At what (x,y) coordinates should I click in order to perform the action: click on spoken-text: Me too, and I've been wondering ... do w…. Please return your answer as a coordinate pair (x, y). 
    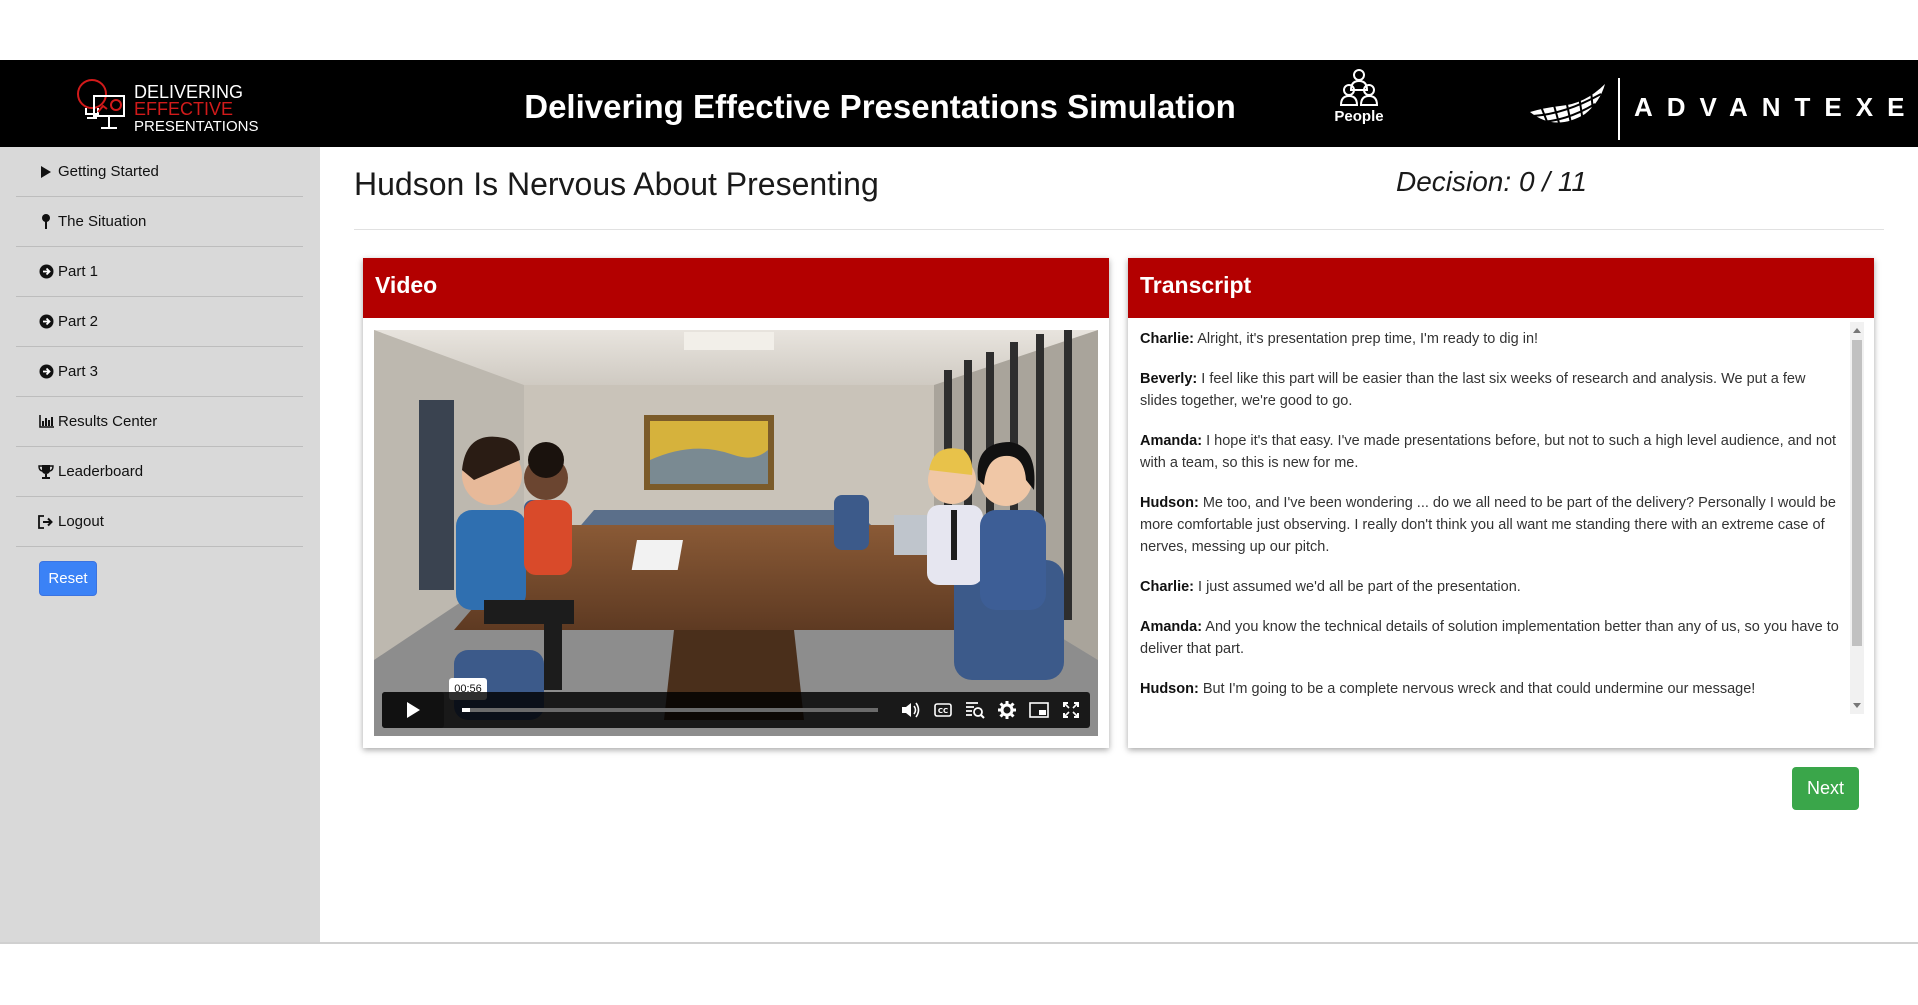
    Looking at the image, I should click on (1488, 525).